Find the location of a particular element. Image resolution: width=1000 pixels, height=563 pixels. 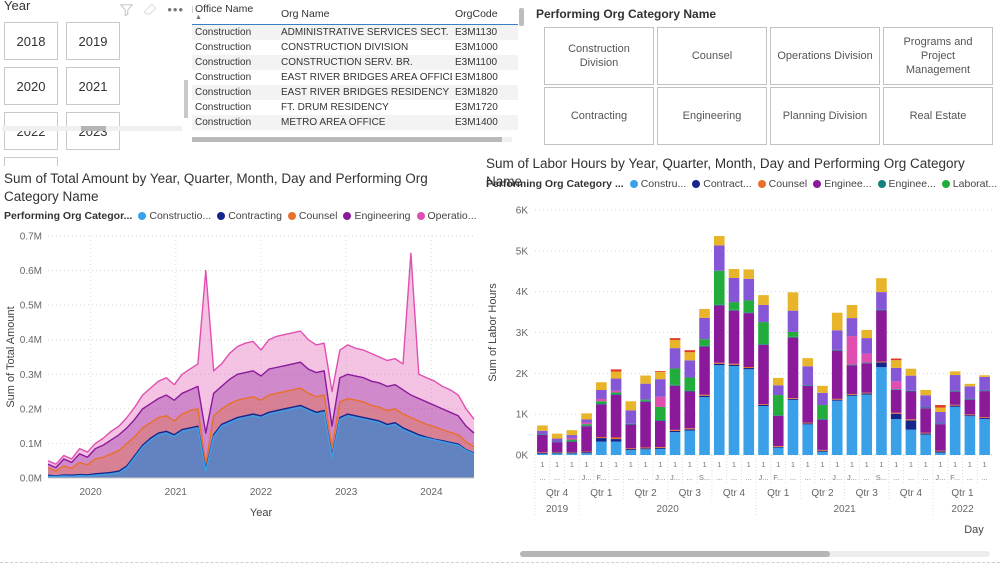

cell-org-name: ADMINISTRATIVE SERVICES SECT. is located at coordinates (365, 32).